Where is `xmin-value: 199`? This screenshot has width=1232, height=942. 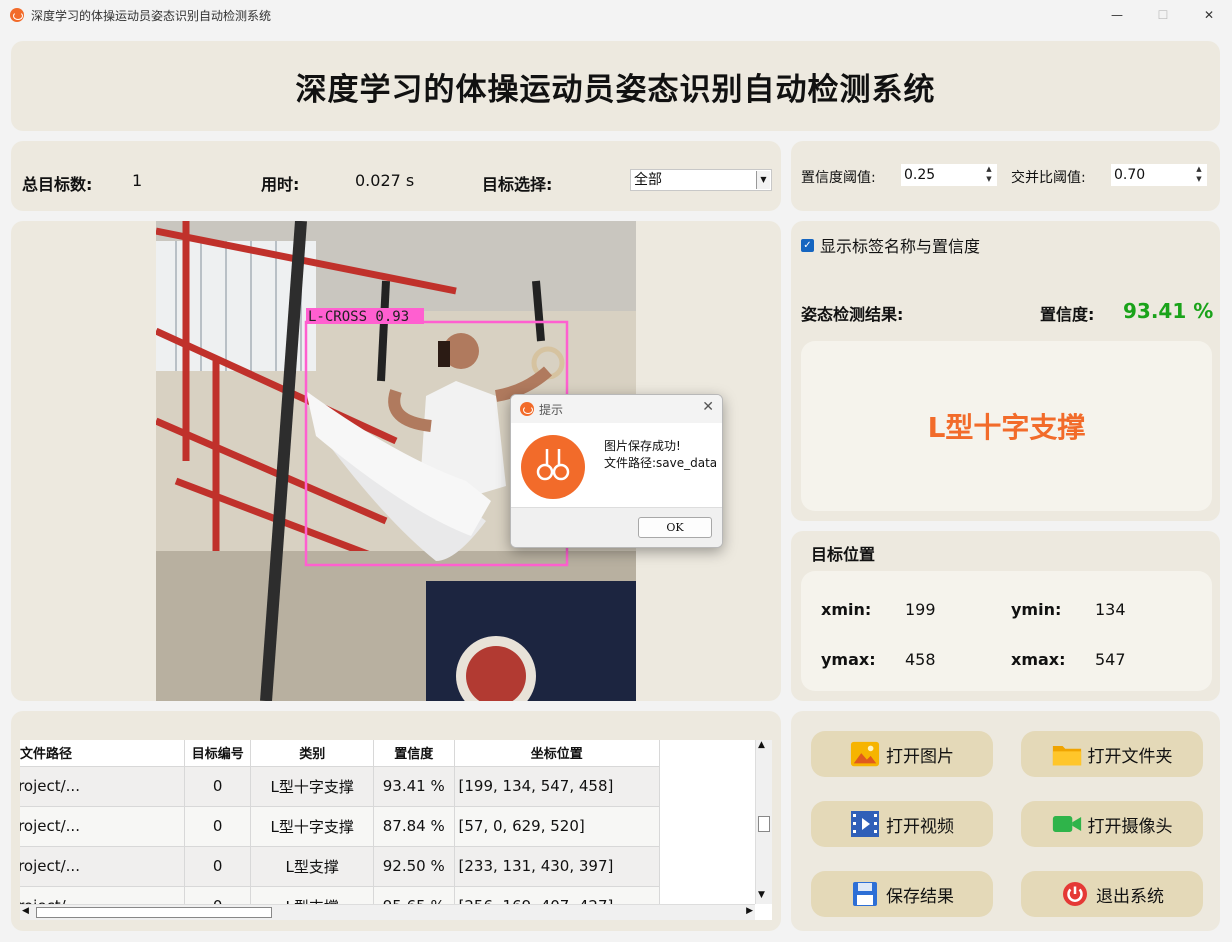
xmin-value: 199 is located at coordinates (920, 609).